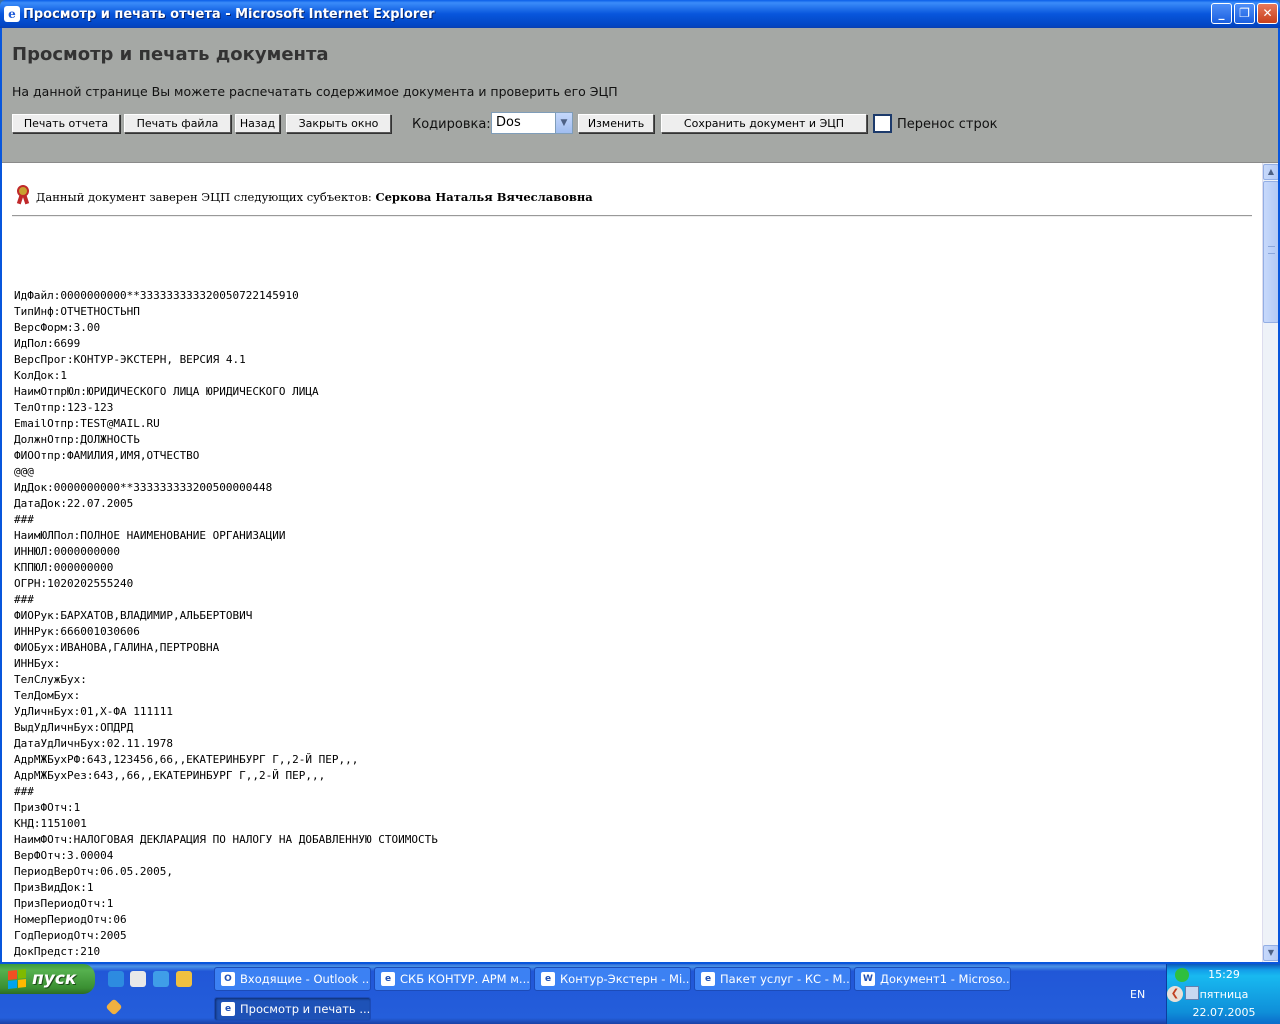  I want to click on outlook-icon: O, so click(228, 979).